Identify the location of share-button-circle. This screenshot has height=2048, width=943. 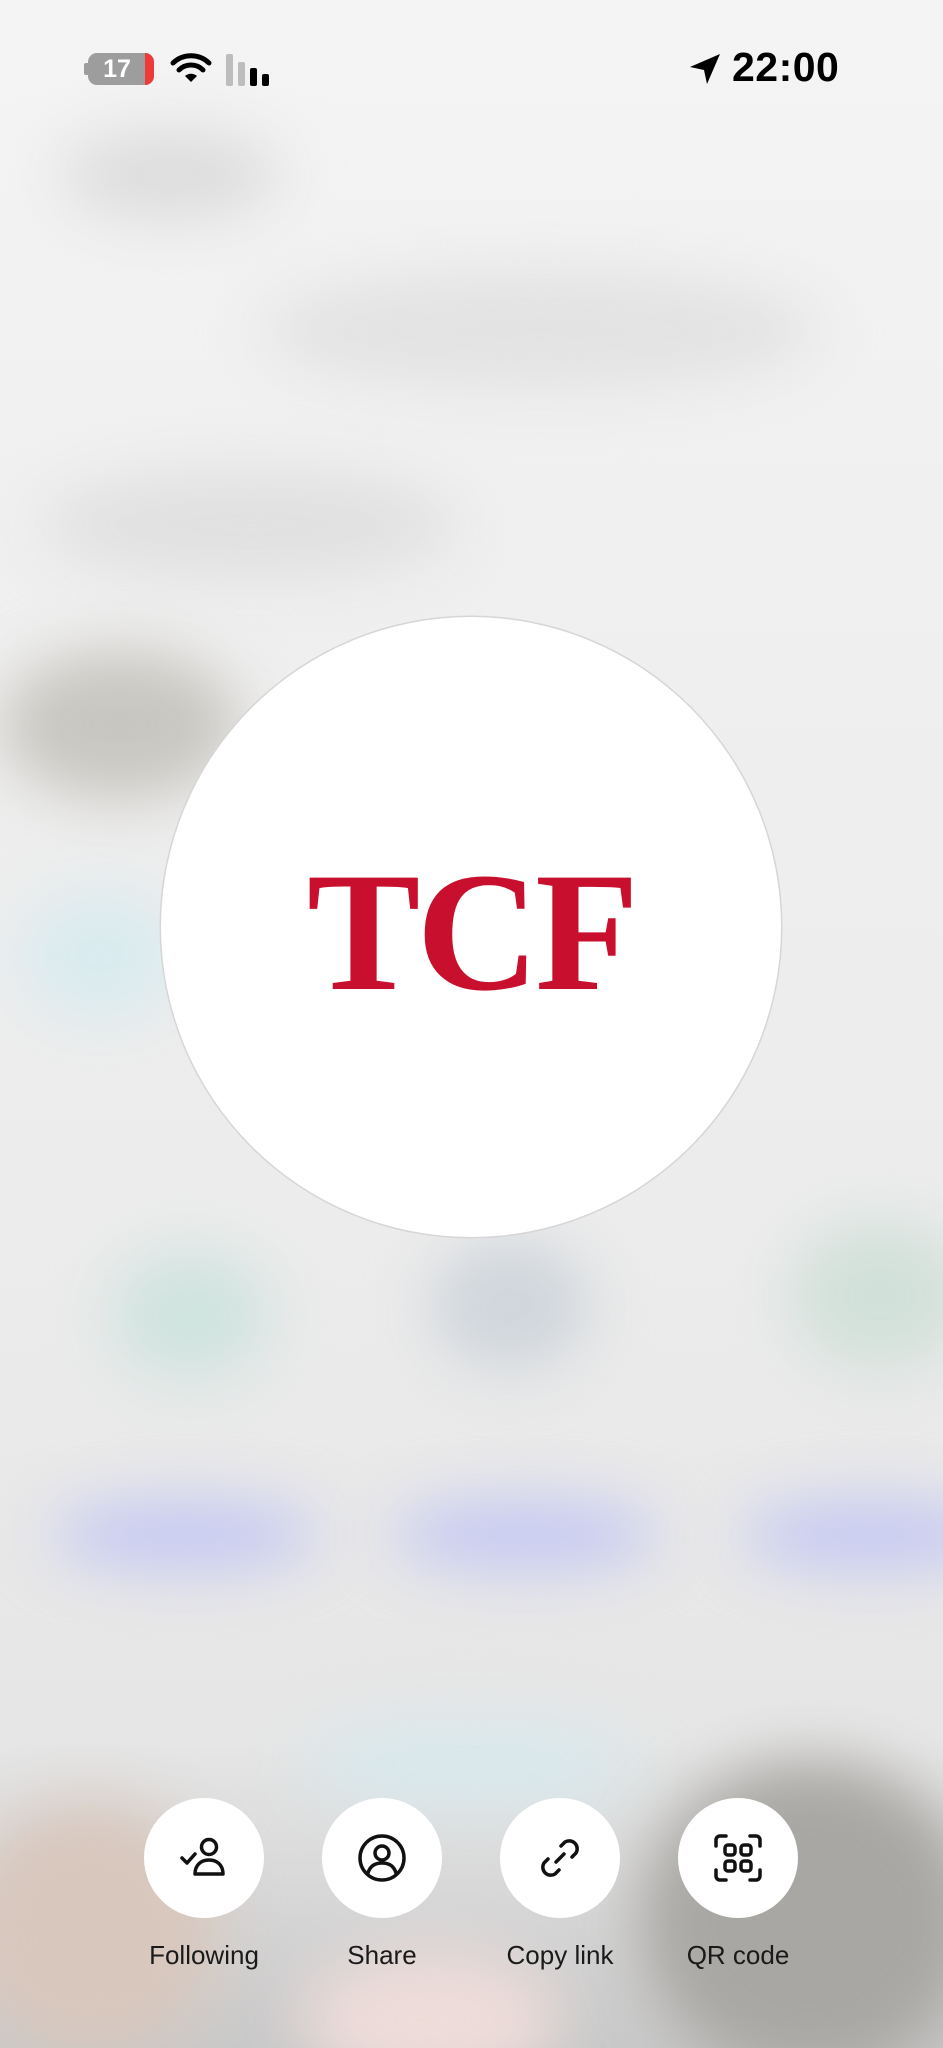
(382, 1858).